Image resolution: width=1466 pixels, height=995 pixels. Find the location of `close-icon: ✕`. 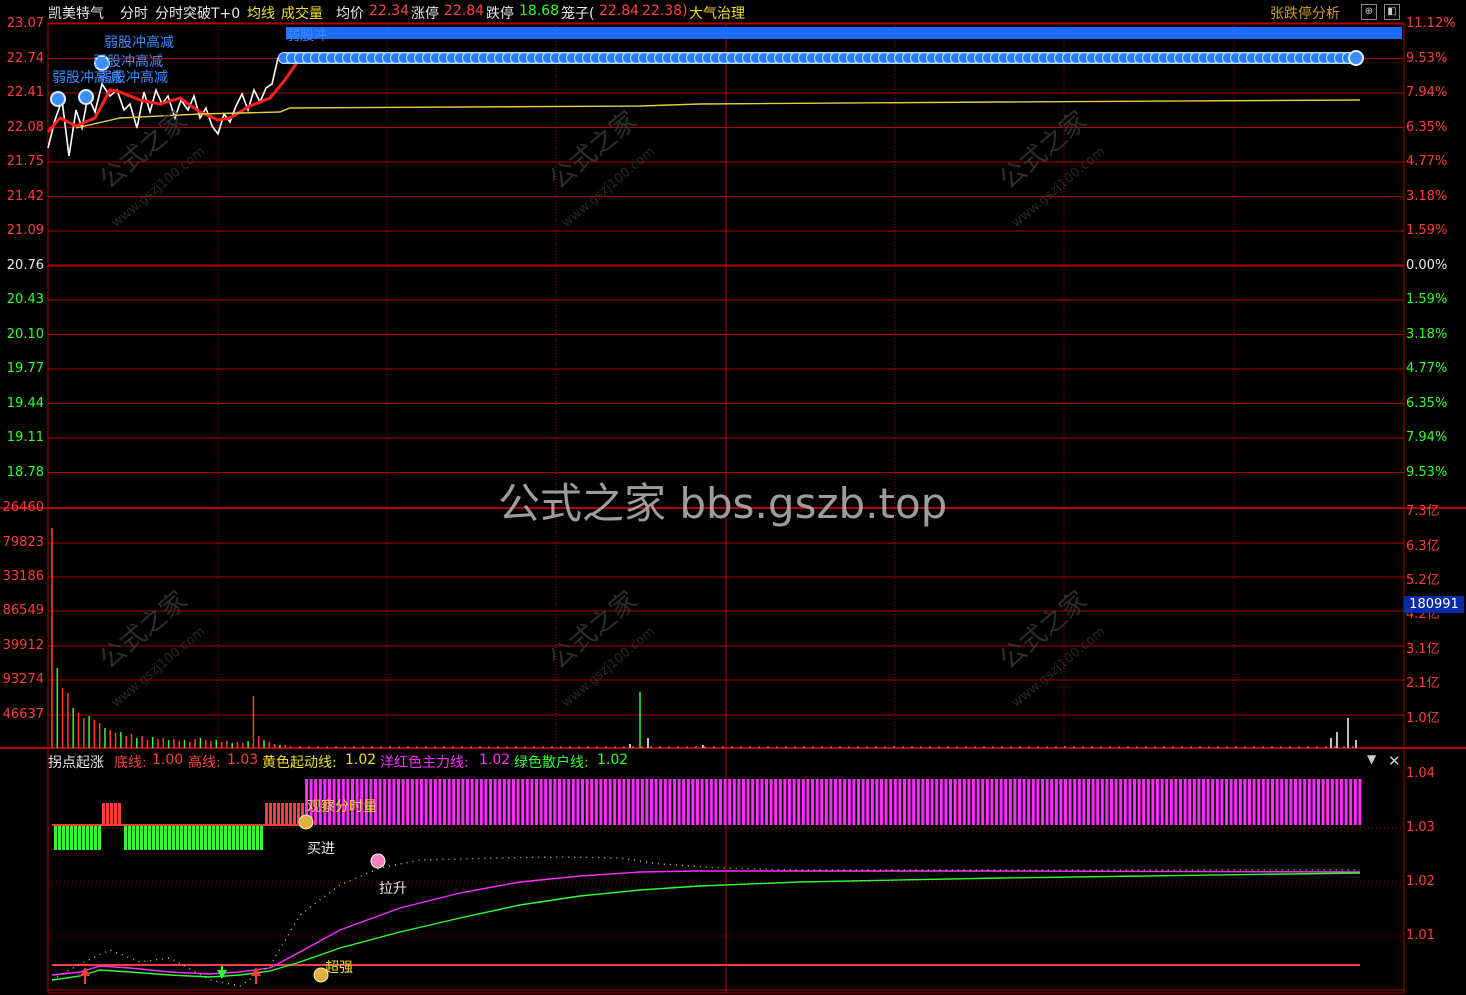

close-icon: ✕ is located at coordinates (1394, 761).